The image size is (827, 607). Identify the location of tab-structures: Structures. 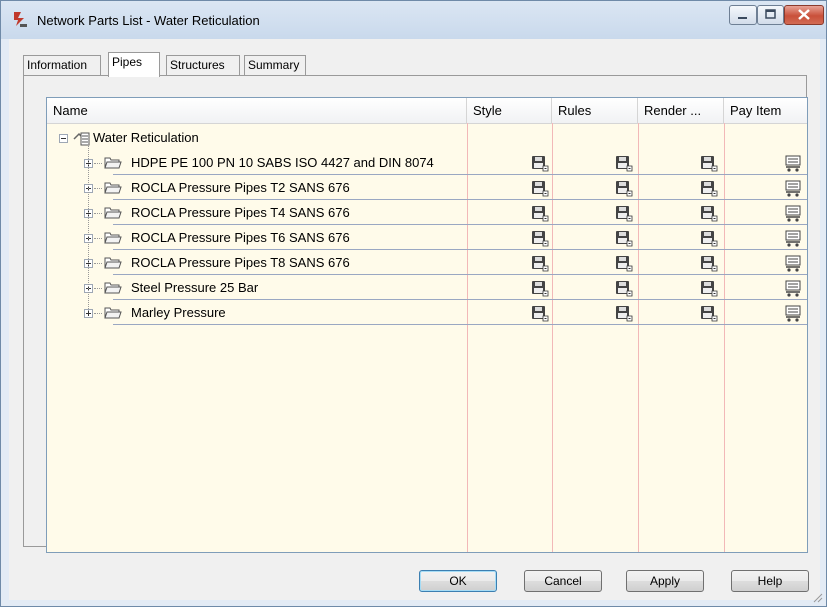
(203, 65).